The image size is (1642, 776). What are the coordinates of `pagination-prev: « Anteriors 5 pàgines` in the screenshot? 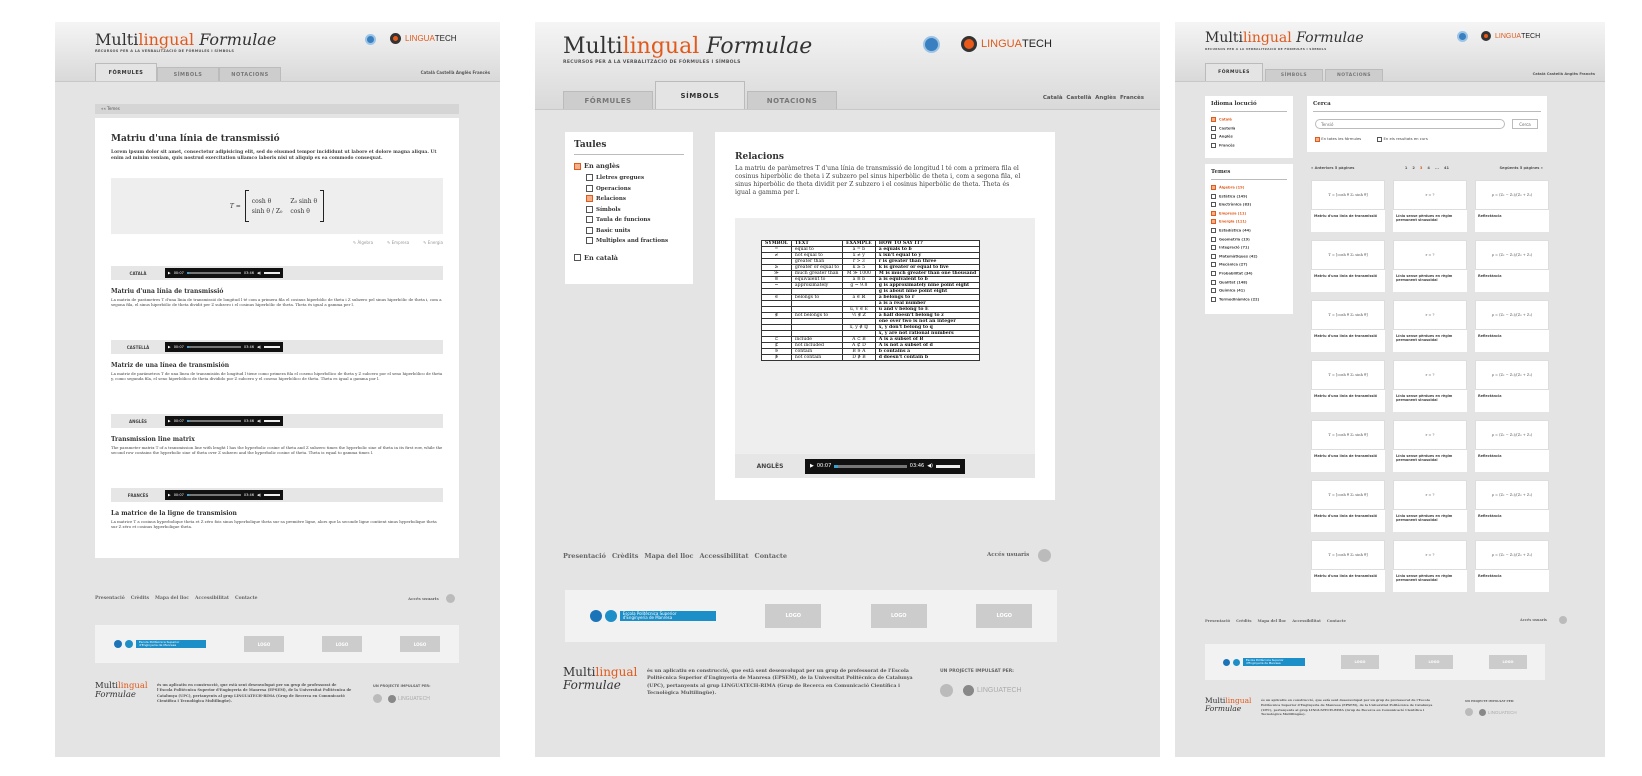 It's located at (1332, 168).